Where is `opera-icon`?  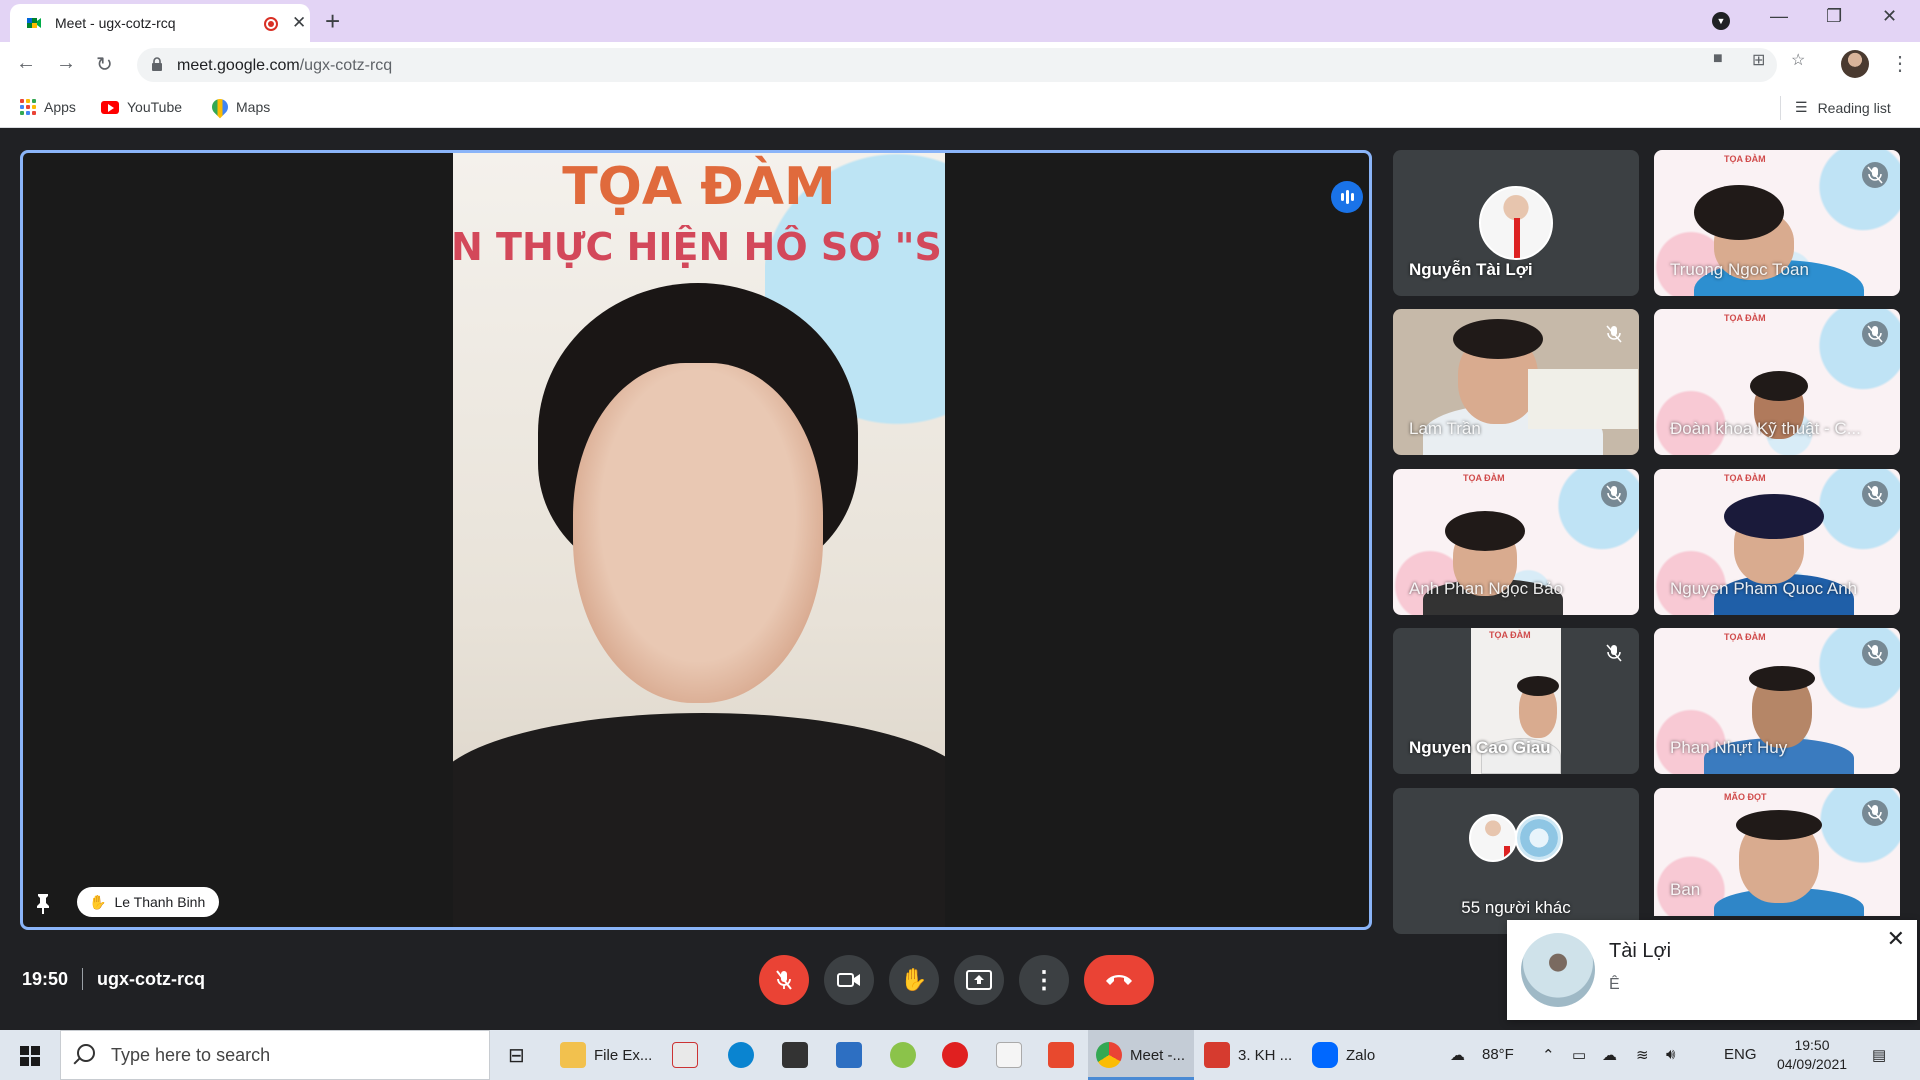 opera-icon is located at coordinates (955, 1055).